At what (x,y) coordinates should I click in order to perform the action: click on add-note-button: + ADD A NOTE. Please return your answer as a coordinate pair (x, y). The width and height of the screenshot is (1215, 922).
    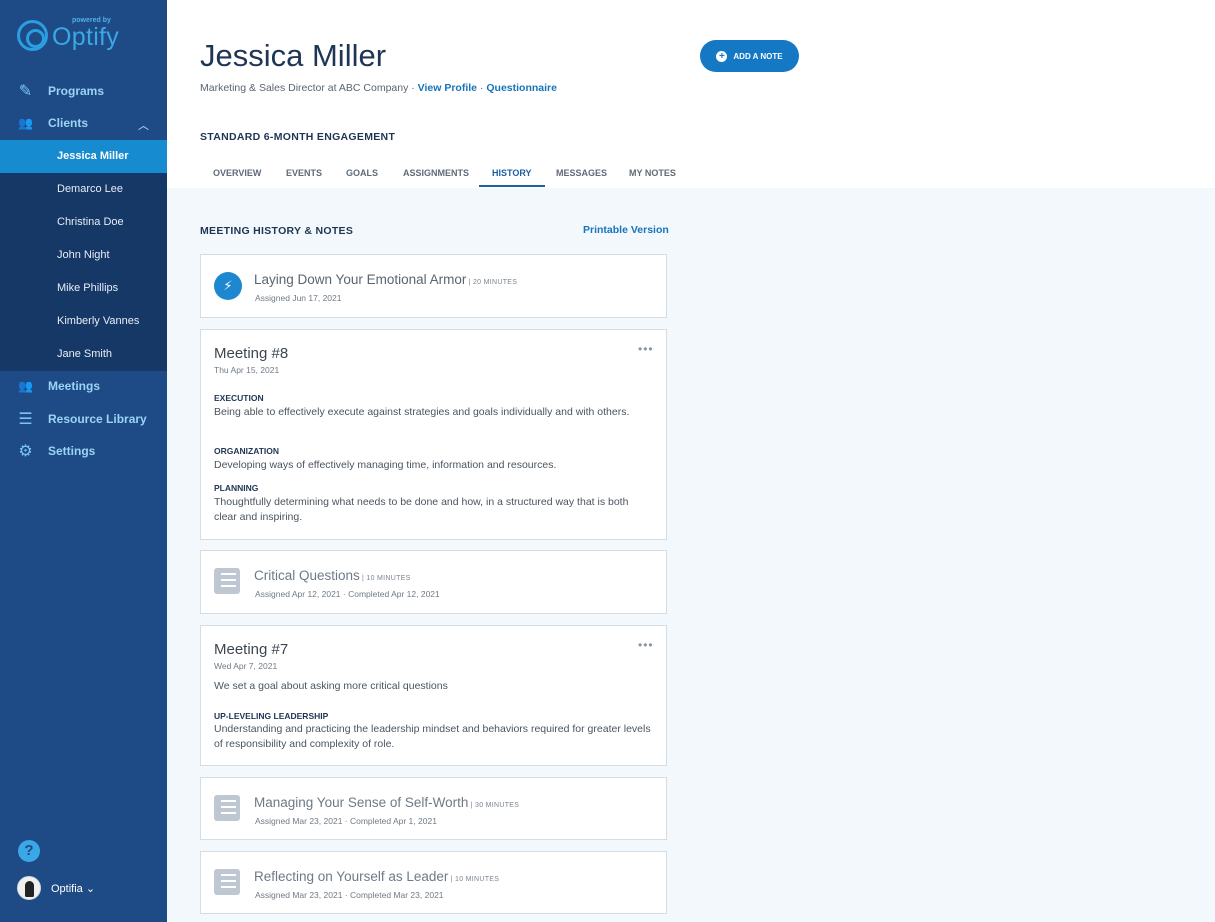
    Looking at the image, I should click on (749, 56).